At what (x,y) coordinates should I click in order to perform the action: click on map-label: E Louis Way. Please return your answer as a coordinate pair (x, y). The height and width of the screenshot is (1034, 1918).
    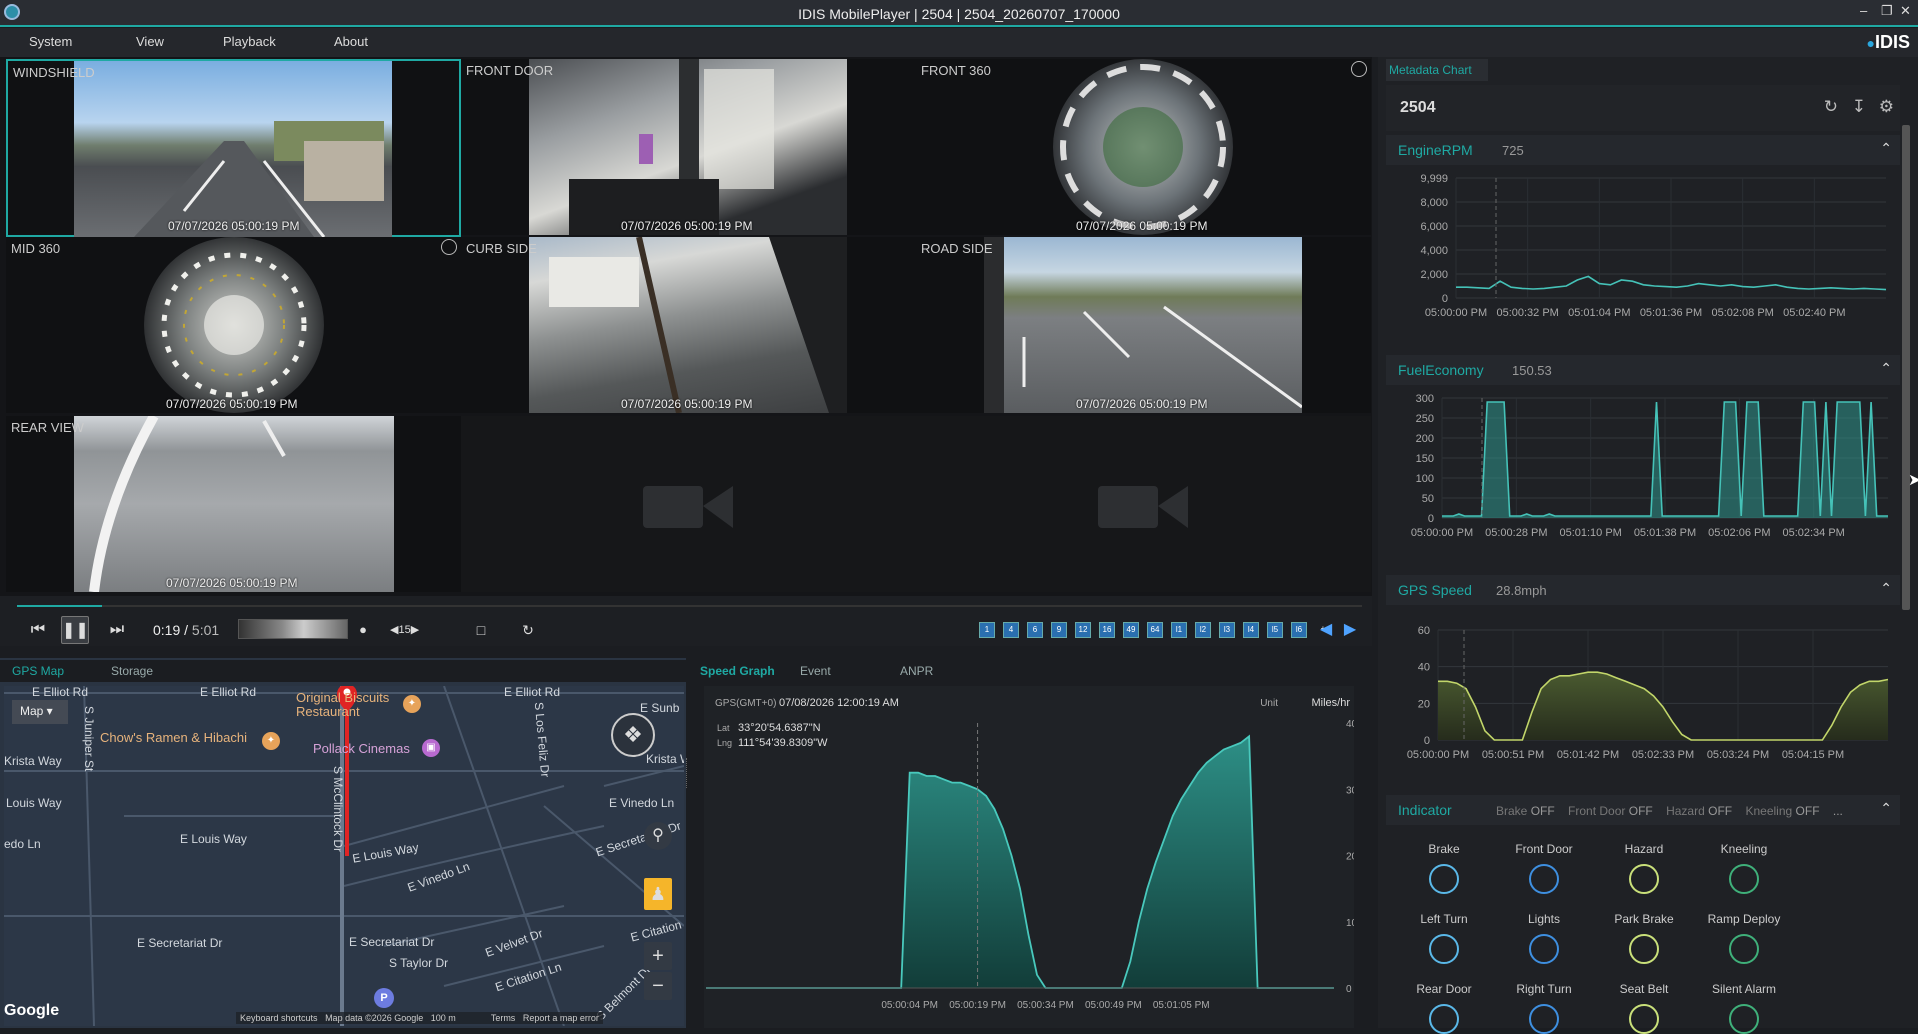
    Looking at the image, I should click on (213, 839).